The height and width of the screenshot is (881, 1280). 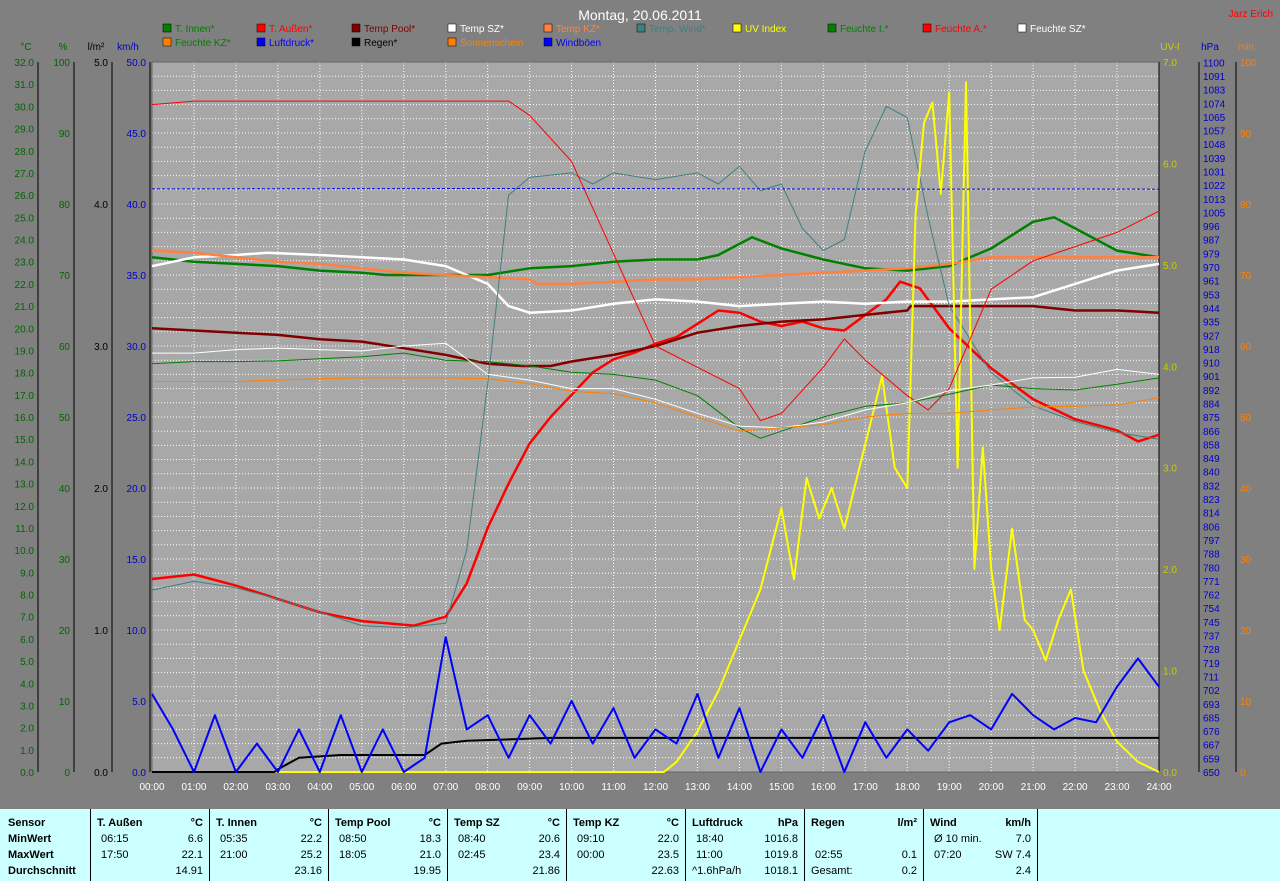 What do you see at coordinates (1170, 469) in the screenshot?
I see `axis-tick-uv: 3.0` at bounding box center [1170, 469].